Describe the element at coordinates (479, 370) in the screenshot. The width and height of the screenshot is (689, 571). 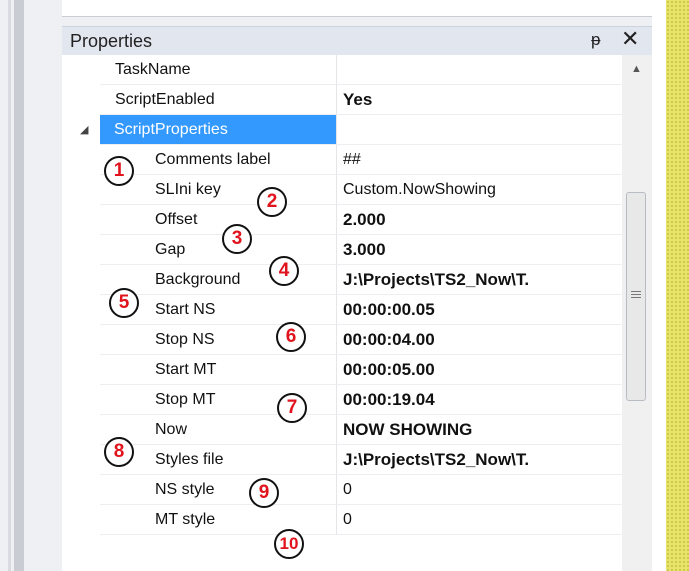
I see `property-value: 00:00:05.00` at that location.